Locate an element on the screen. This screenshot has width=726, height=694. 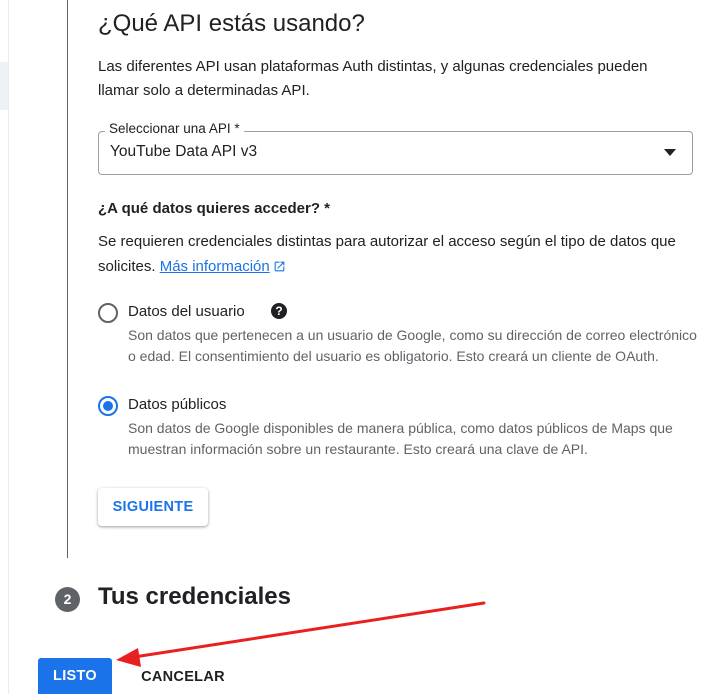
api-select-value: YouTube Data API v3 is located at coordinates (184, 151).